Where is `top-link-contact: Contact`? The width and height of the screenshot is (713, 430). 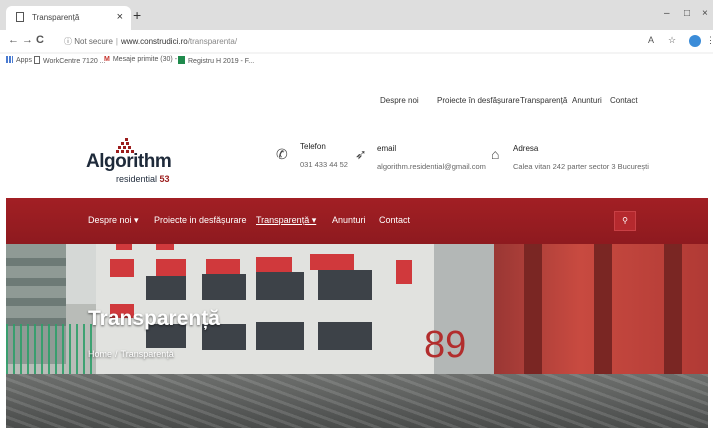 top-link-contact: Contact is located at coordinates (624, 100).